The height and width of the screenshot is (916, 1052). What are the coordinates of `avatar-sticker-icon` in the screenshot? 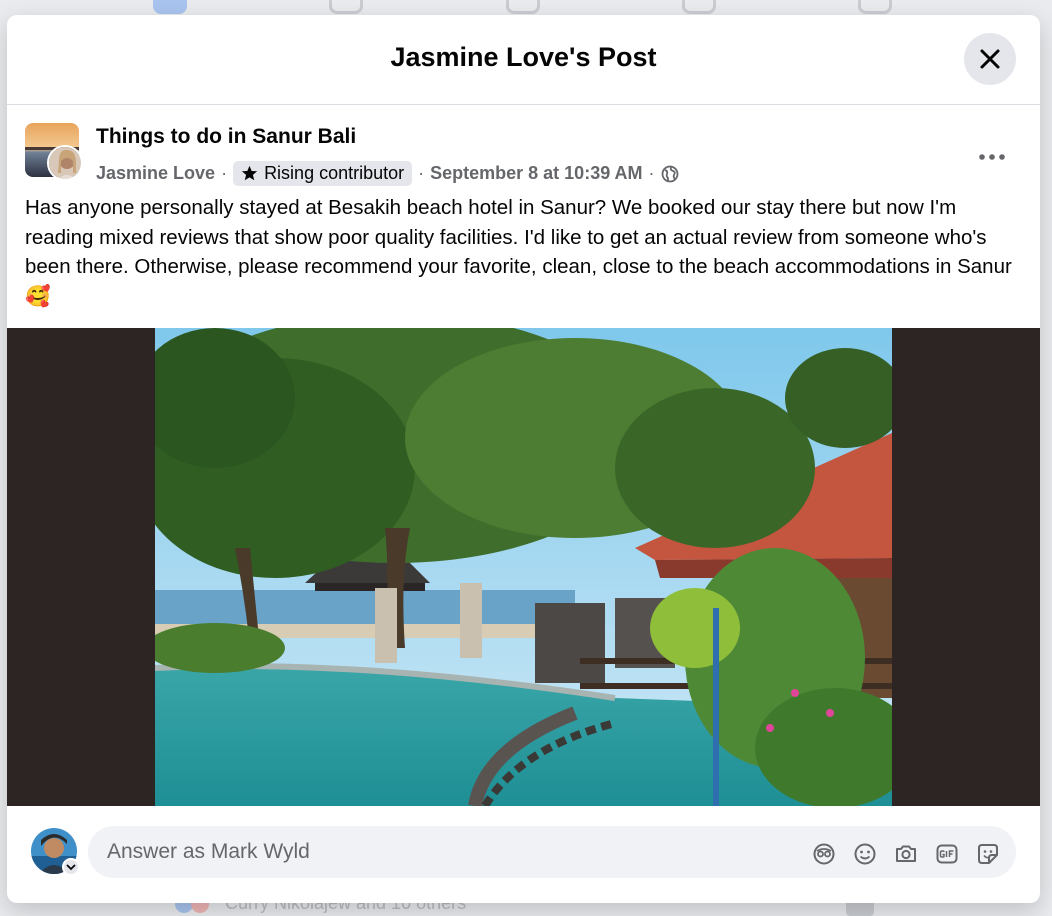 It's located at (824, 854).